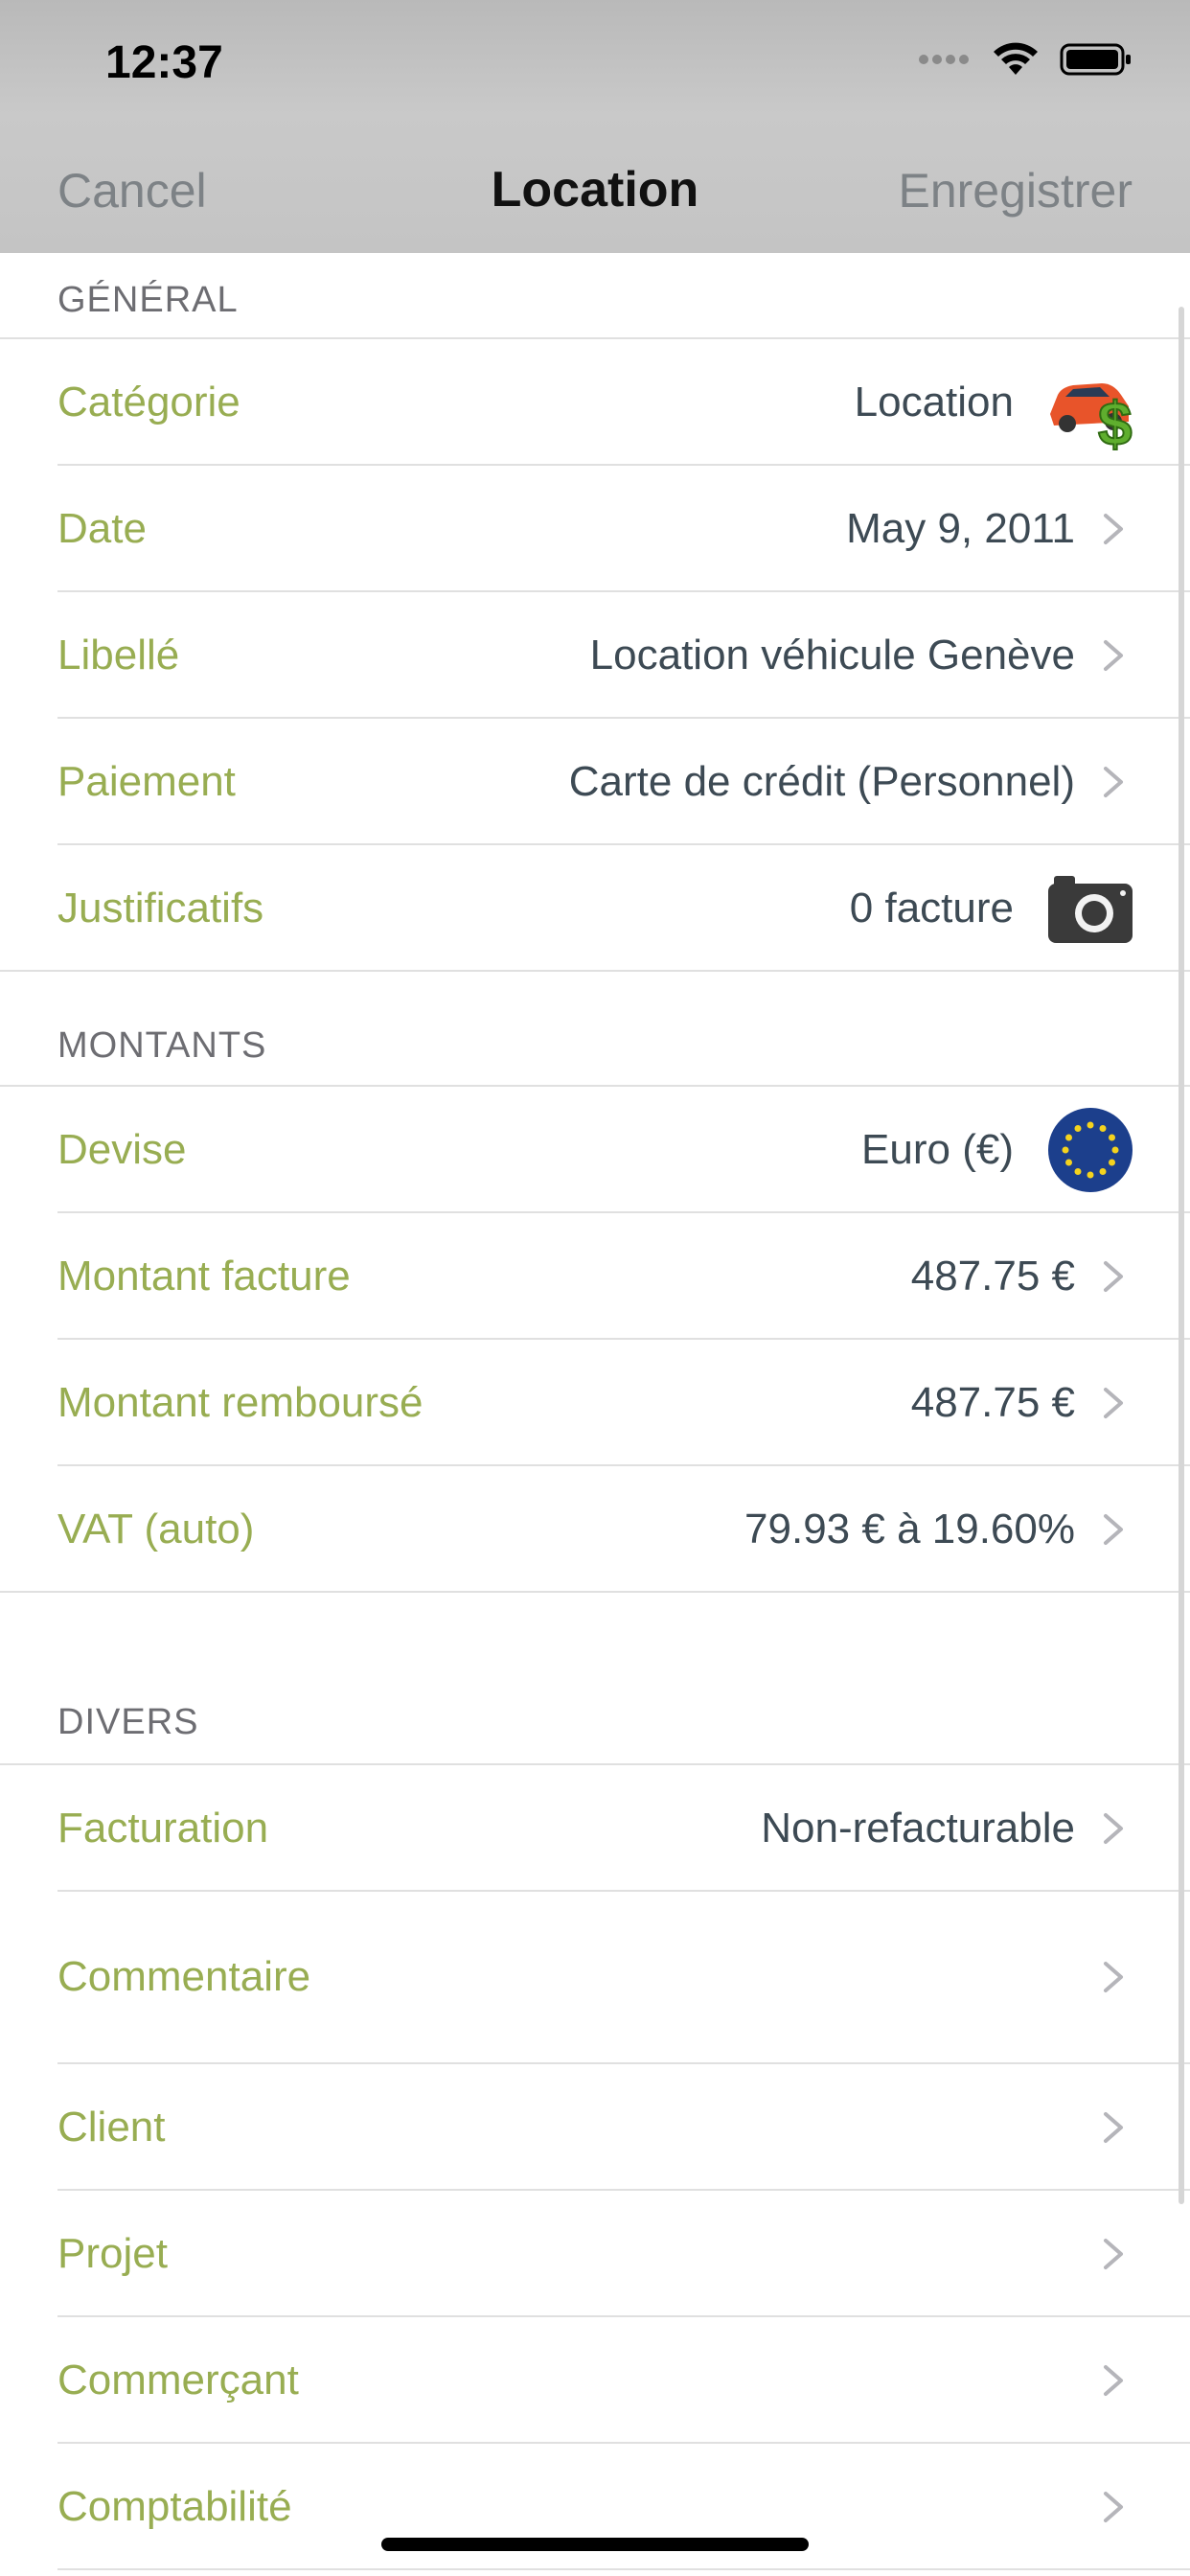  I want to click on home-indicator, so click(595, 2544).